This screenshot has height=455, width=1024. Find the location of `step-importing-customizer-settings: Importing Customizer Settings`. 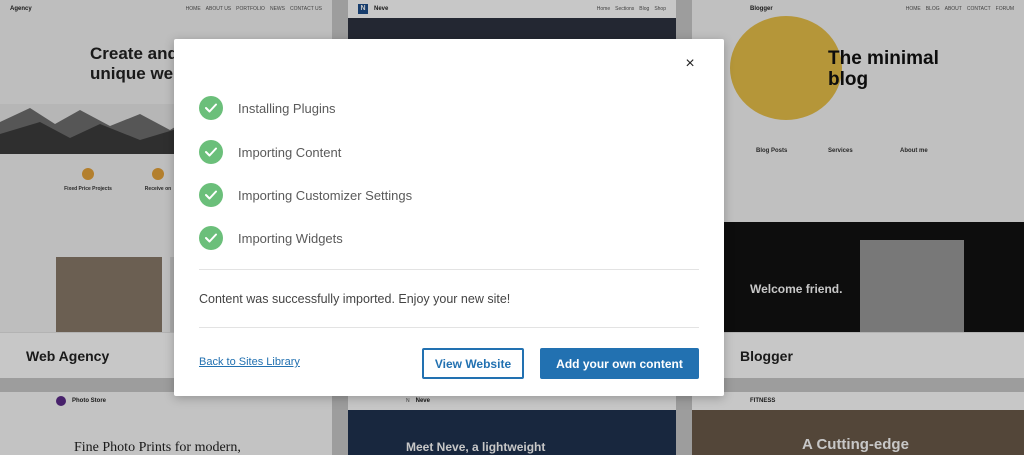

step-importing-customizer-settings: Importing Customizer Settings is located at coordinates (305, 195).